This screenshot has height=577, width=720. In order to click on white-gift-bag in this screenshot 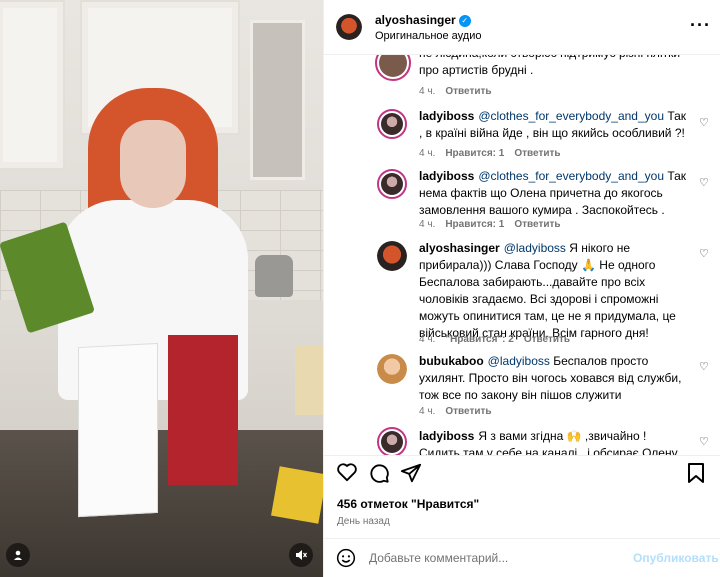, I will do `click(118, 430)`.